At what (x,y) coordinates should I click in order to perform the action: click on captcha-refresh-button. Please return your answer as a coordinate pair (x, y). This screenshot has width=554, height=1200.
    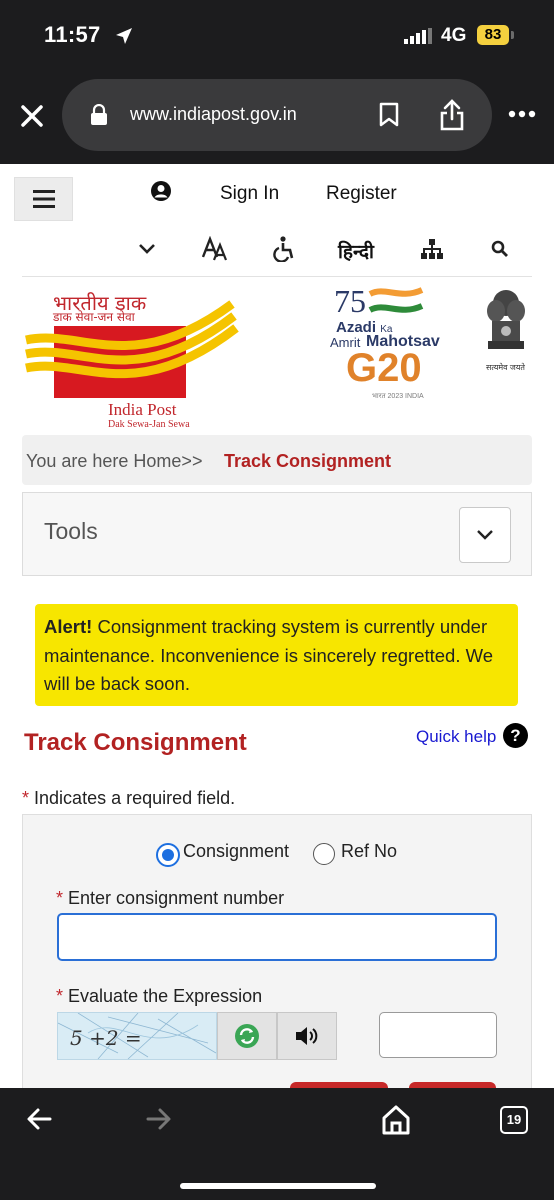
    Looking at the image, I should click on (247, 1036).